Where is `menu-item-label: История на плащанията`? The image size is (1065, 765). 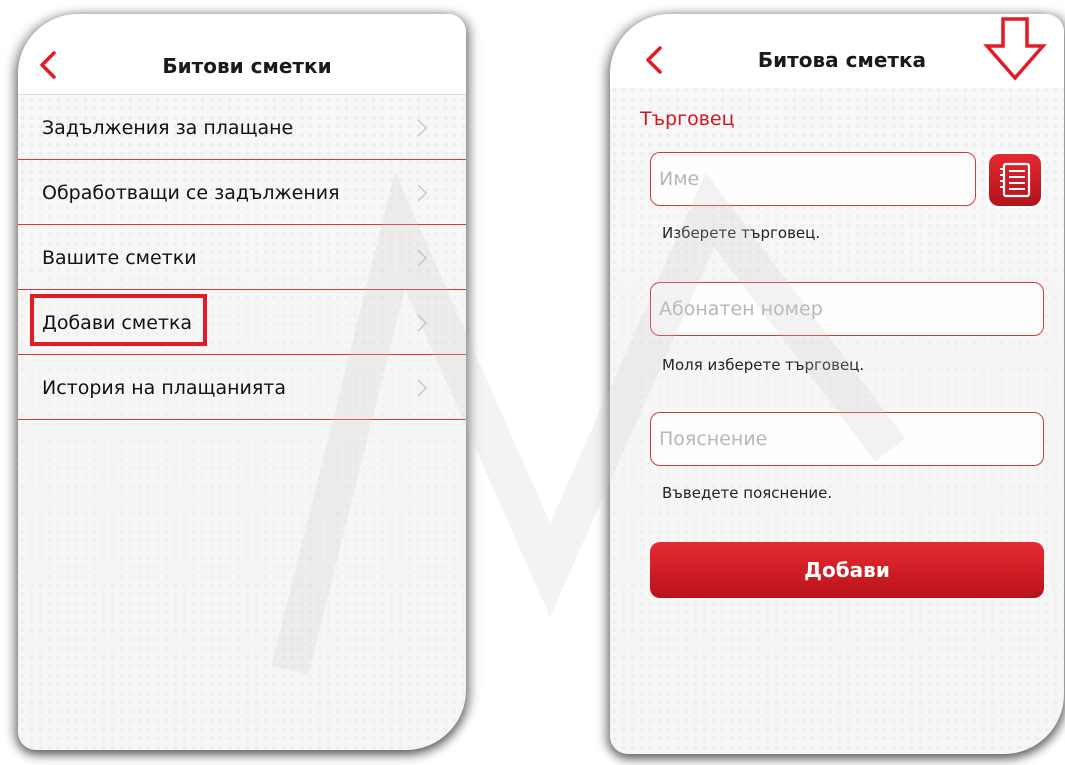
menu-item-label: История на плащанията is located at coordinates (164, 388).